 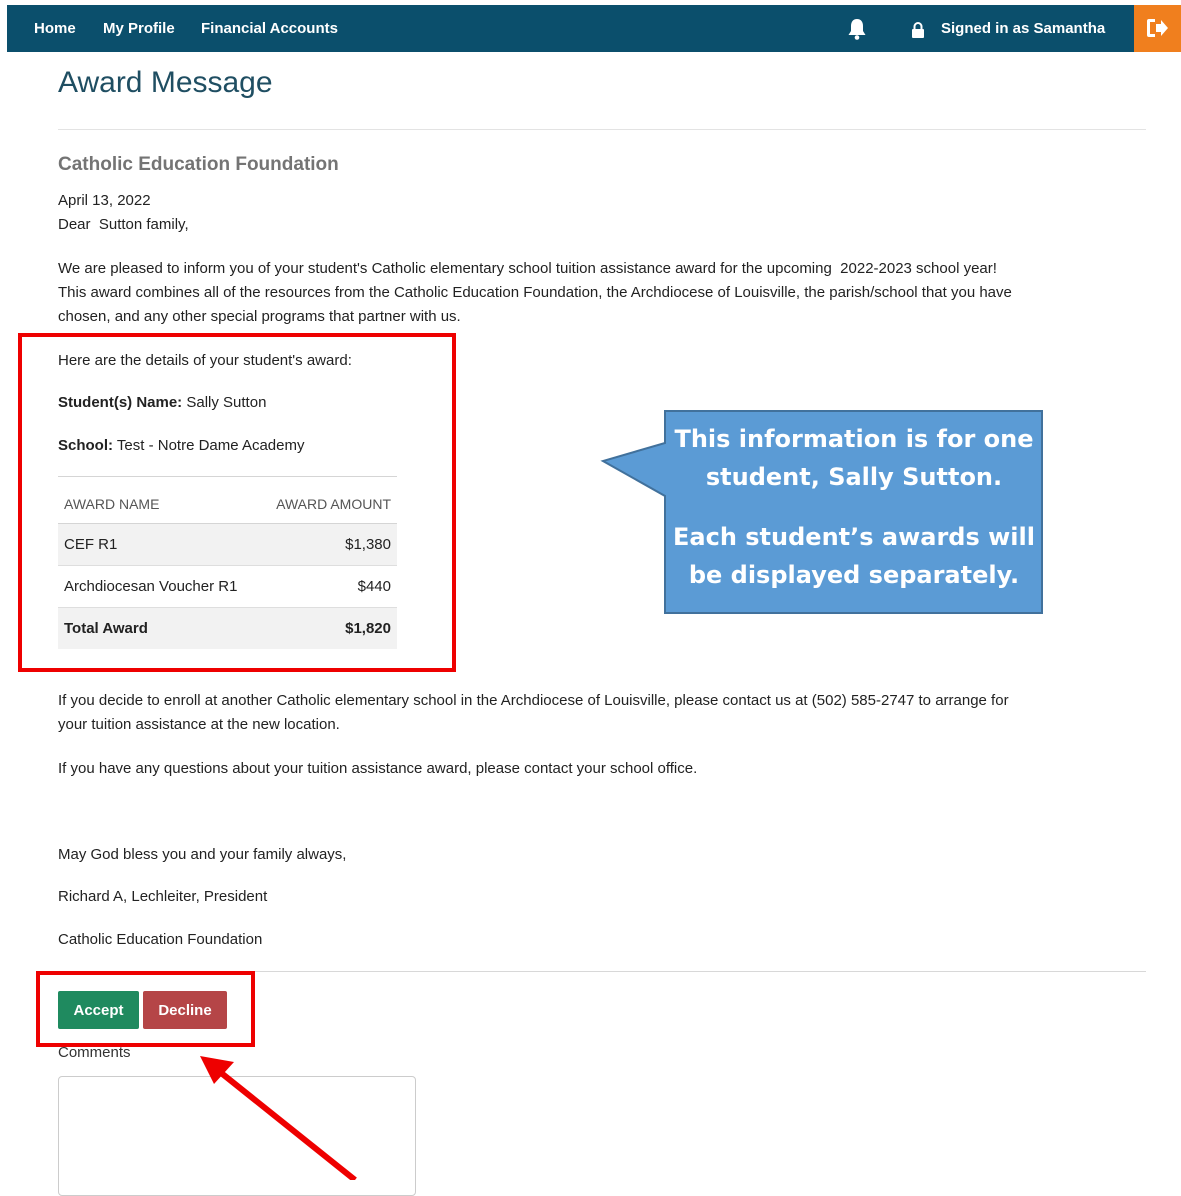 What do you see at coordinates (198, 164) in the screenshot?
I see `organization-name: Catholic Education Foundation` at bounding box center [198, 164].